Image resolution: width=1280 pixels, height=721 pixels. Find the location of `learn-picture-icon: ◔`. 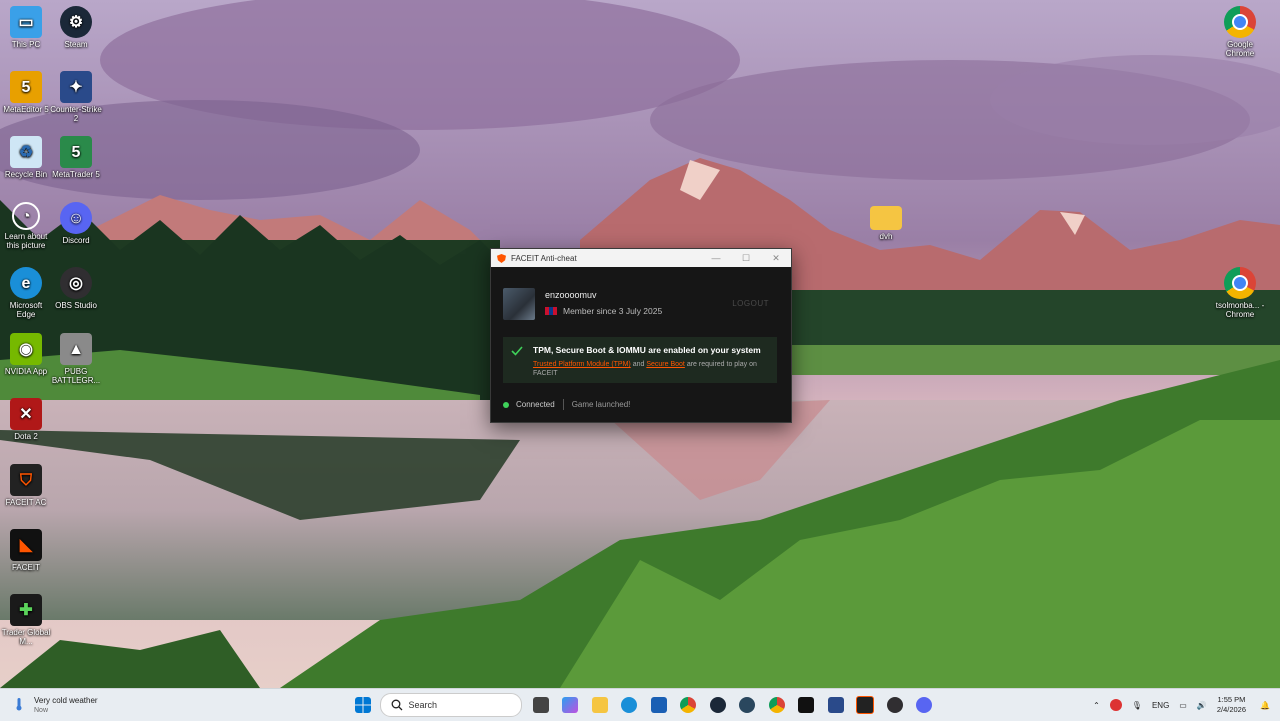

learn-picture-icon: ◔ is located at coordinates (26, 216).